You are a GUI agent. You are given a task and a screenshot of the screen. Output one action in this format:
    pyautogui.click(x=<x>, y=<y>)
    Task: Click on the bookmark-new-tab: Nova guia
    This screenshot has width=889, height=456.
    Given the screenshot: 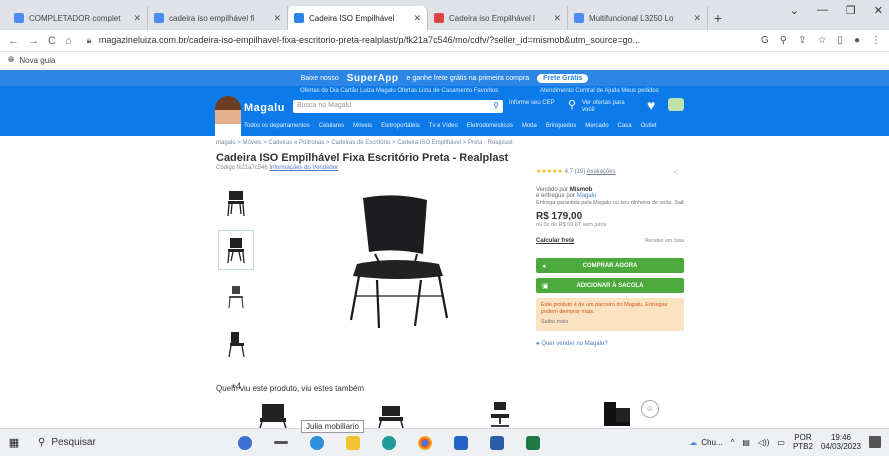 What is the action you would take?
    pyautogui.click(x=37, y=60)
    